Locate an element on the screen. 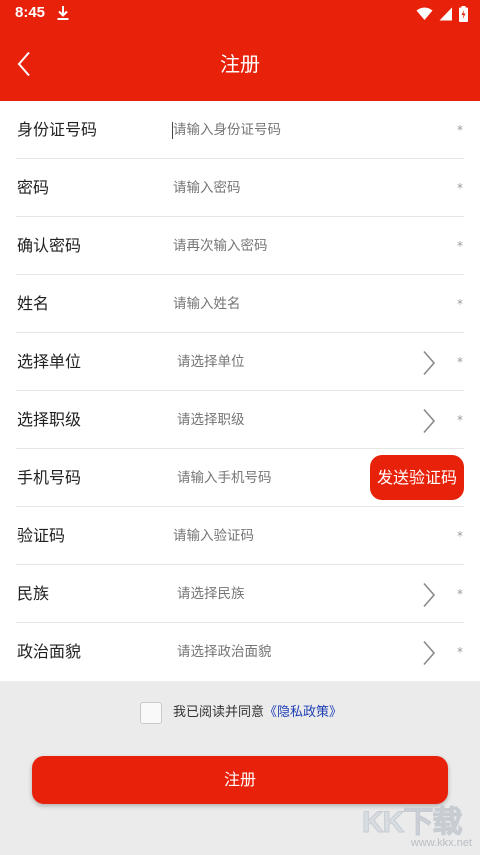 The image size is (480, 855). form-row-political-status: 政治面貌 * is located at coordinates (240, 652).